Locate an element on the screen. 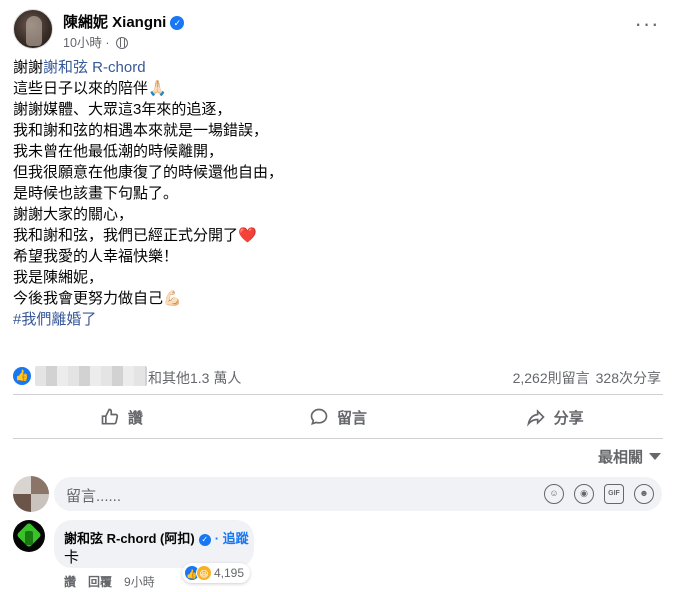  share-button: 分享 is located at coordinates (554, 417).